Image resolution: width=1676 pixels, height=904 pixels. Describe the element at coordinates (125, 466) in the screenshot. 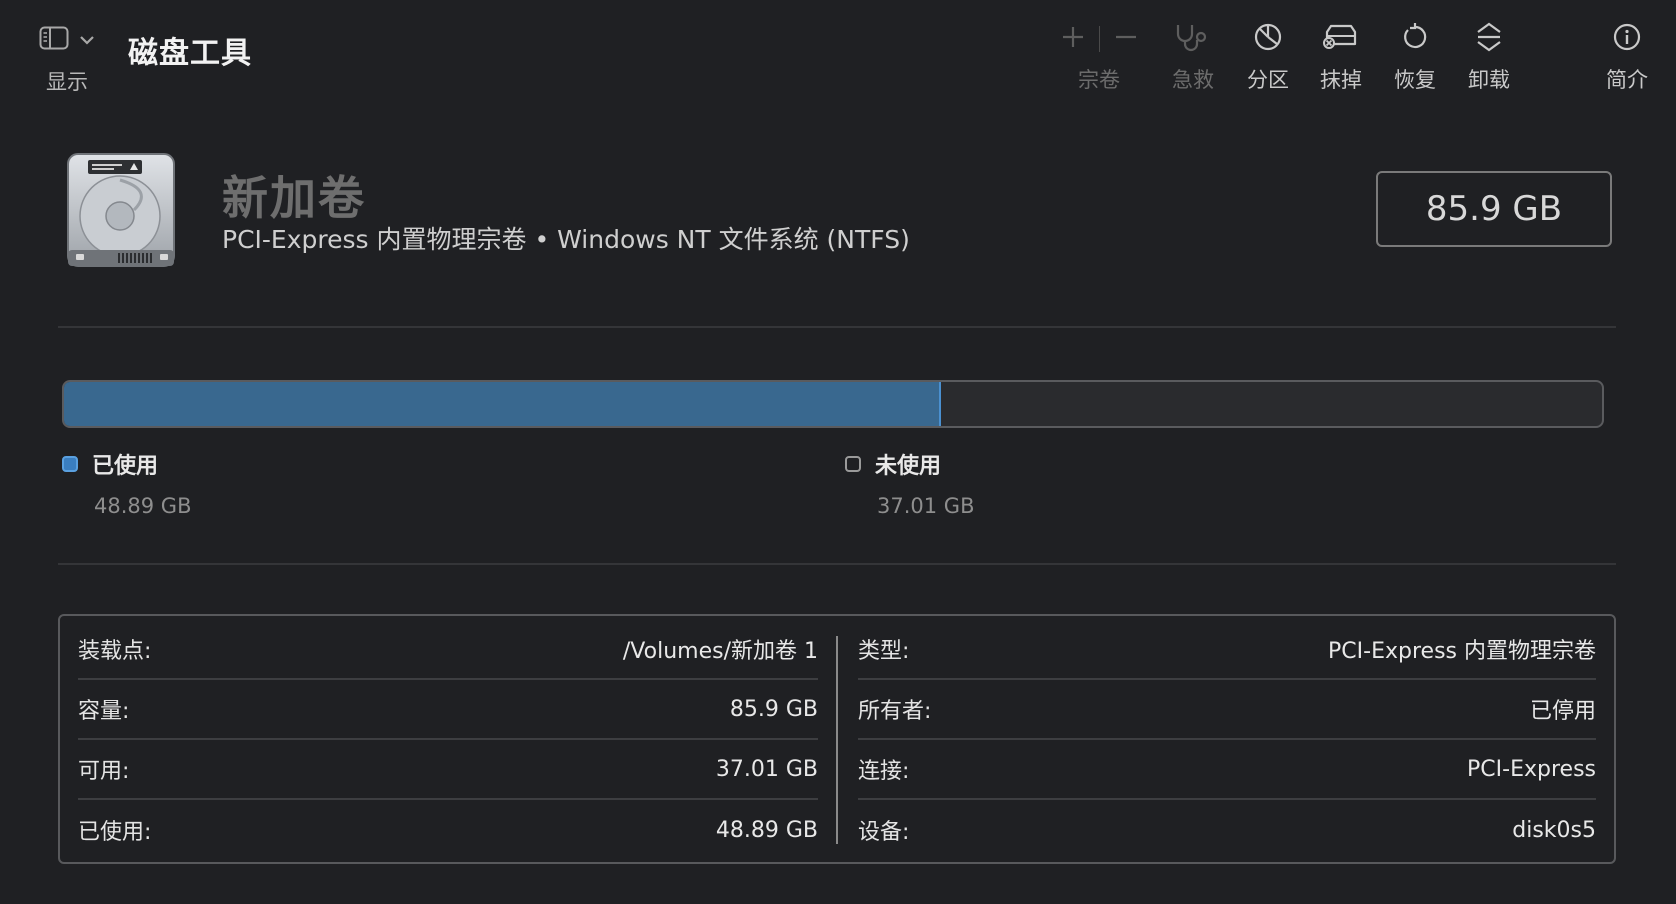

I see `used-label: 已使用` at that location.